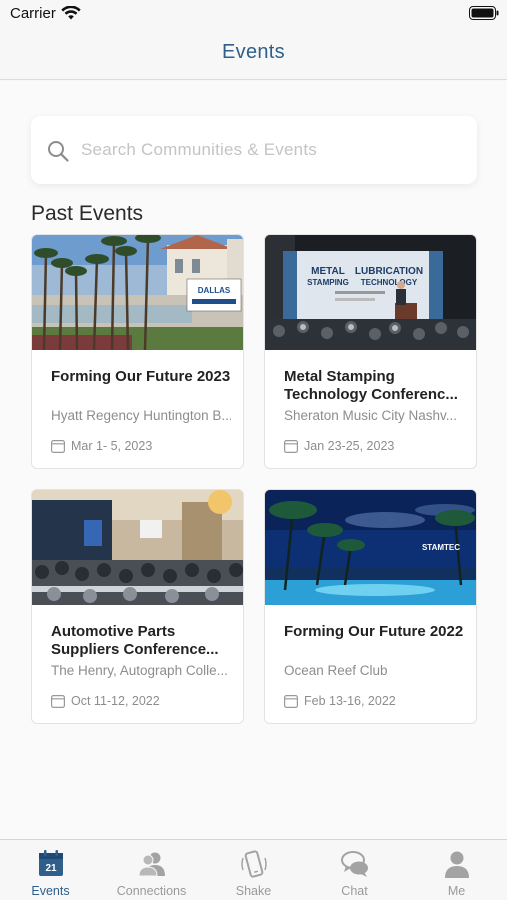 Image resolution: width=507 pixels, height=900 pixels. I want to click on event-date: Jan 23-25, 2023, so click(349, 446).